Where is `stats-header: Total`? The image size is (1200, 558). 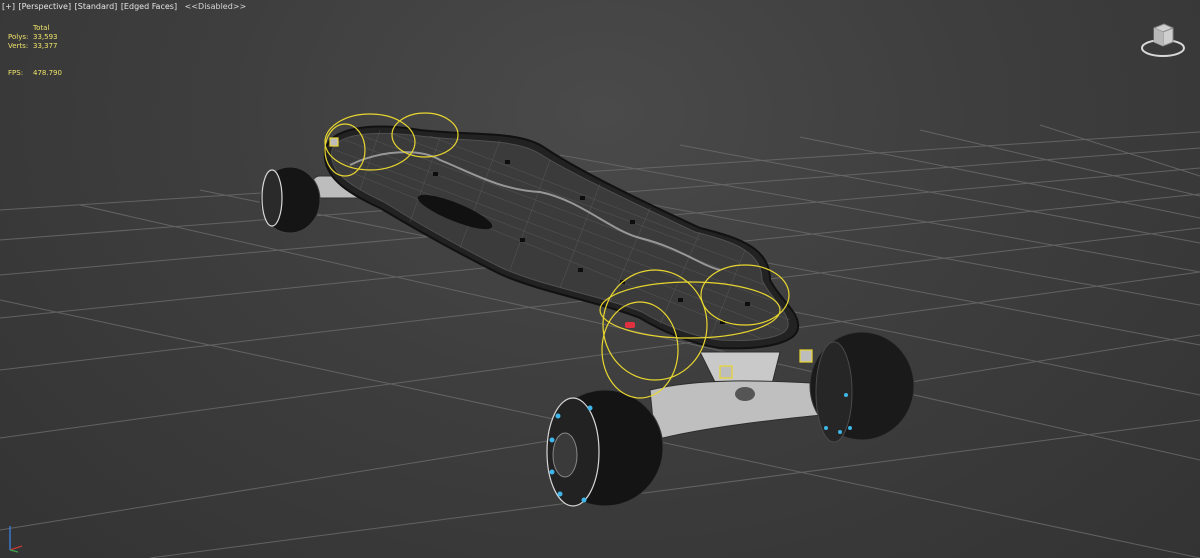 stats-header: Total is located at coordinates (41, 28).